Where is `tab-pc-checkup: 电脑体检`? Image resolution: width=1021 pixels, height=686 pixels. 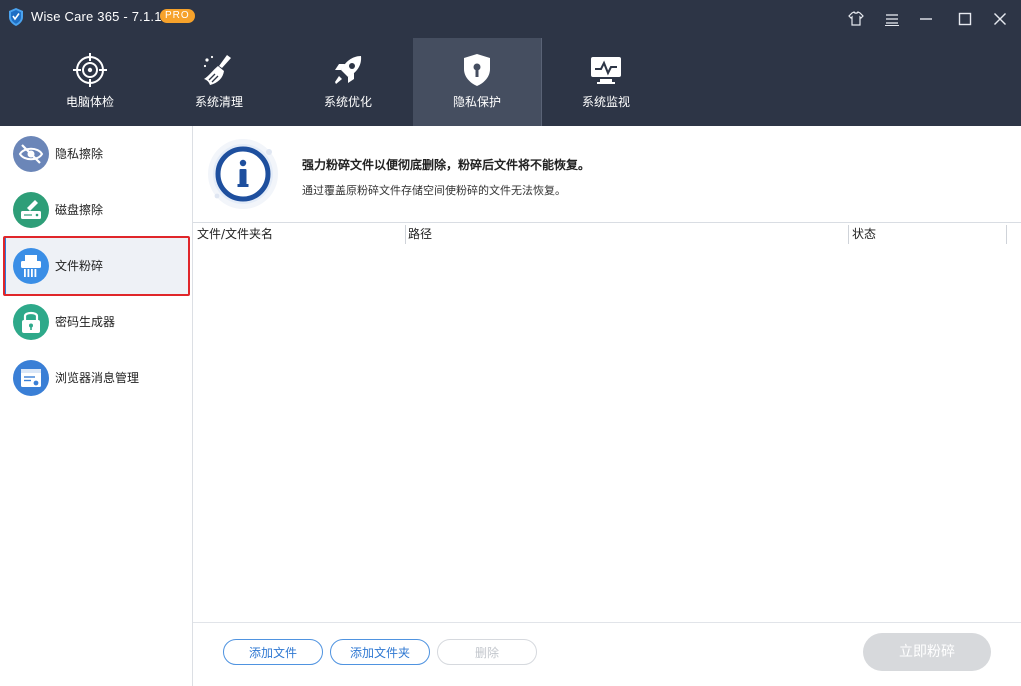 tab-pc-checkup: 电脑体检 is located at coordinates (90, 82).